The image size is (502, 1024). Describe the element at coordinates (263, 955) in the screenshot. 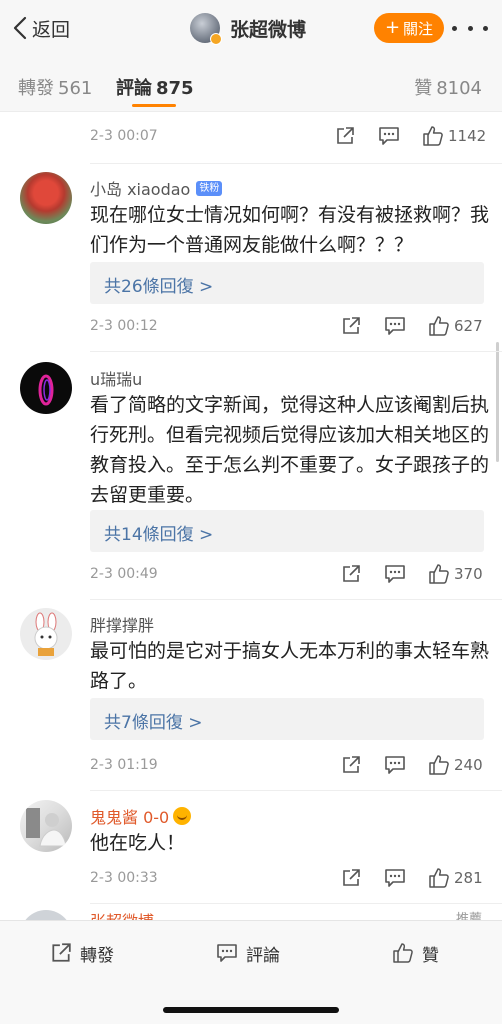

I see `comment-label: 評論` at that location.